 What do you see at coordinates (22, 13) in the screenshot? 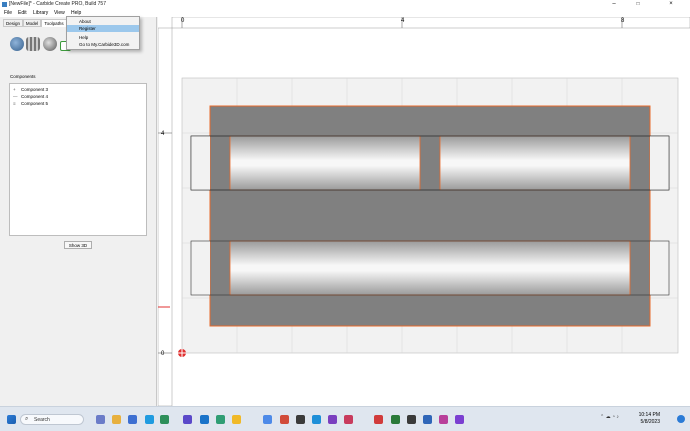
I see `menu-edit: Edit` at bounding box center [22, 13].